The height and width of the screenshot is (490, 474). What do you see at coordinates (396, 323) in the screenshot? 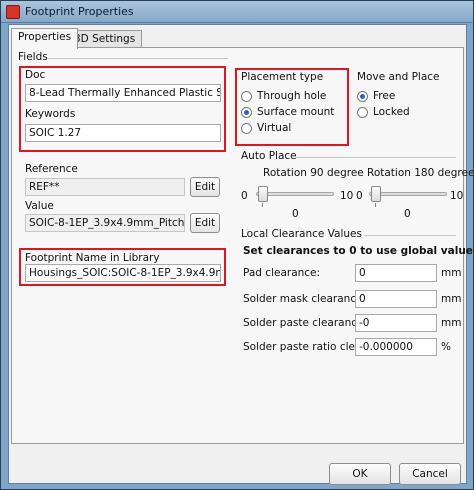
I see `solder-paste-clearance-input: -0` at bounding box center [396, 323].